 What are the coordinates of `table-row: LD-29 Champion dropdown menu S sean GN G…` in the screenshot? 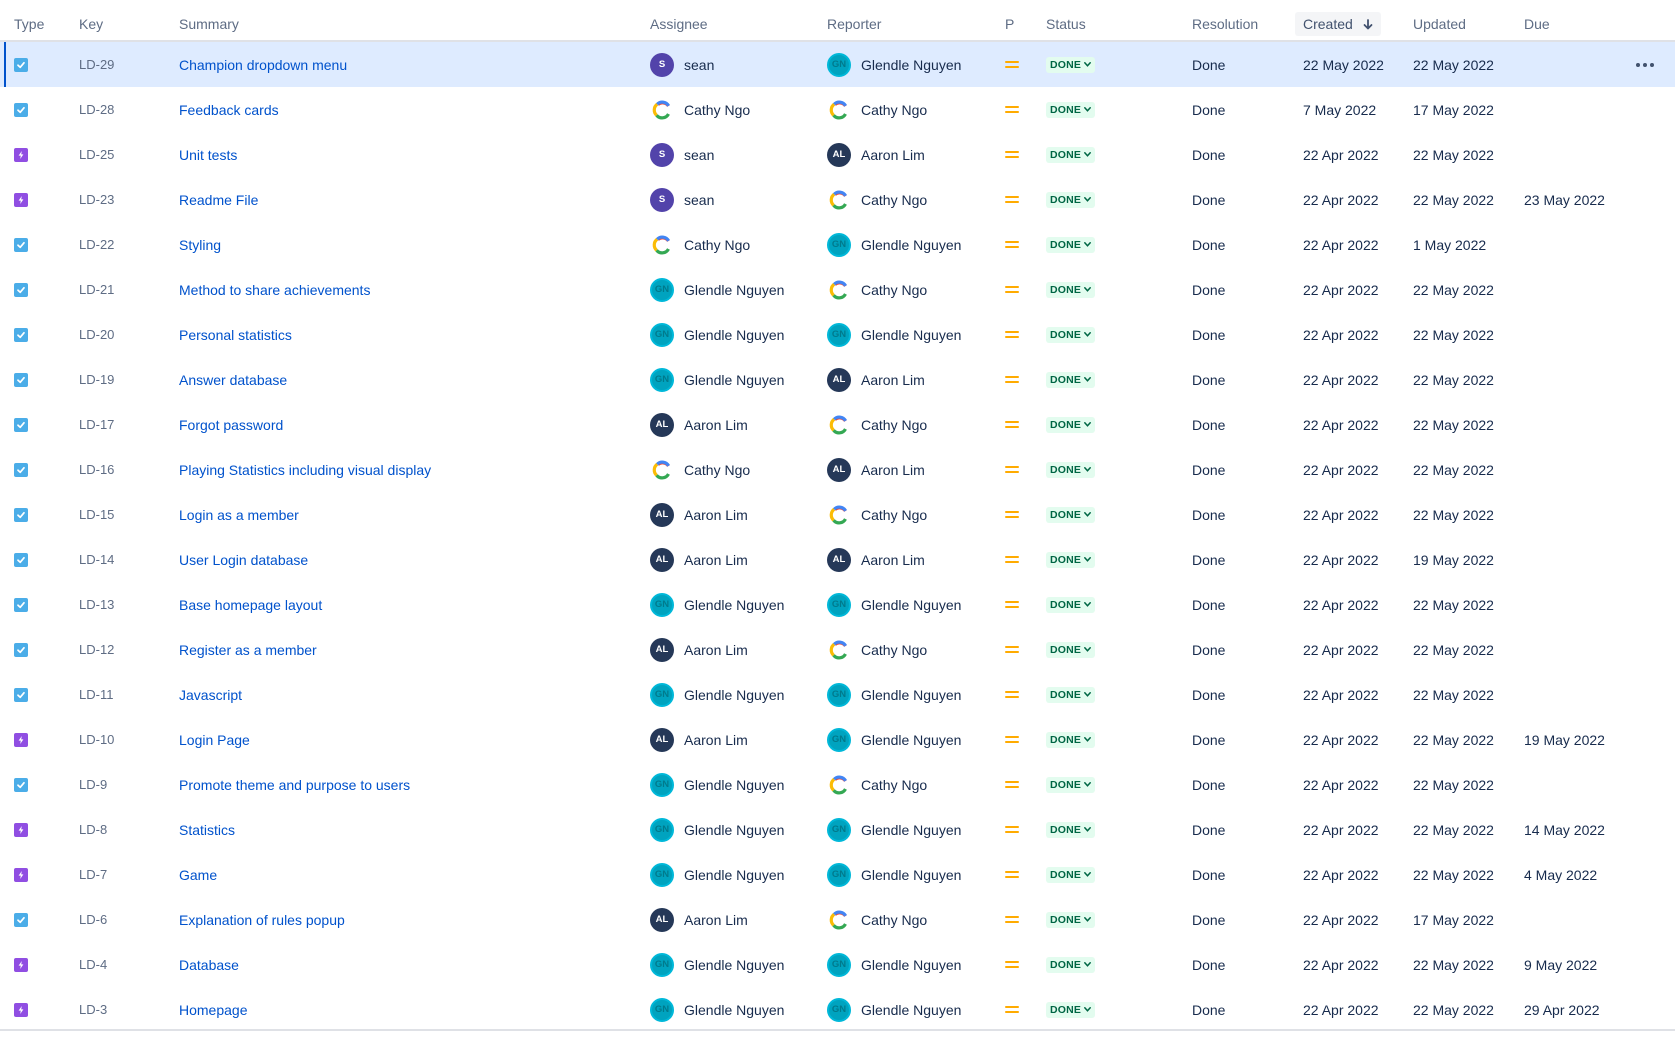 It's located at (837, 64).